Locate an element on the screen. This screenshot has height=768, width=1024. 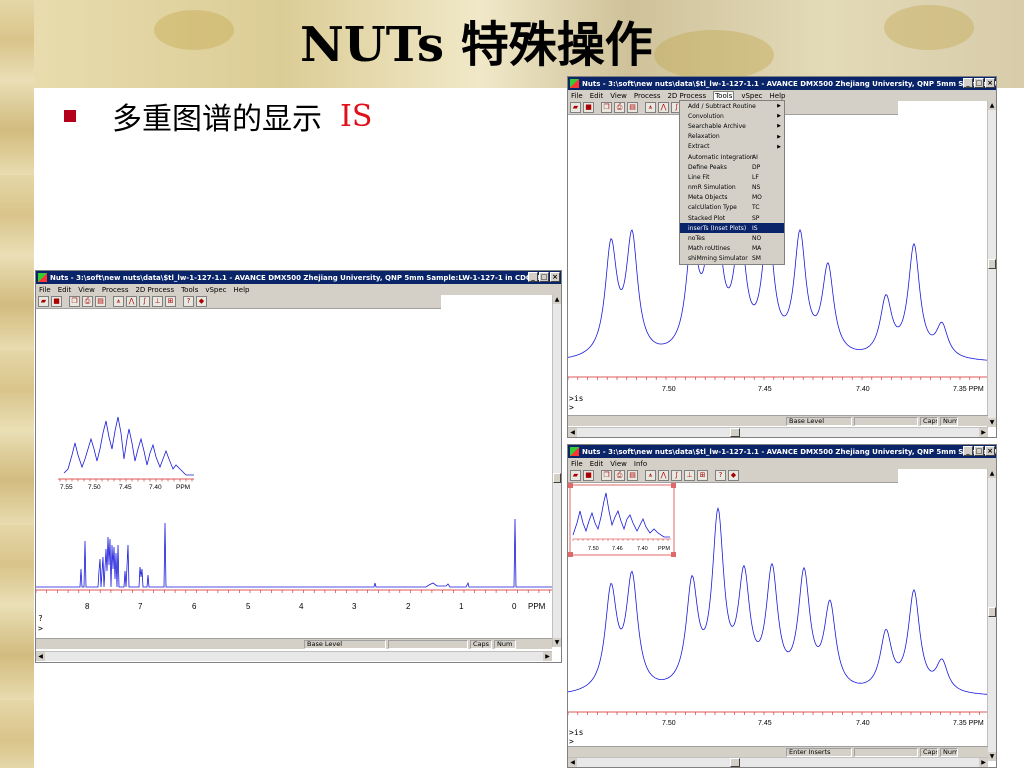
menu-item-stacked-plot: Stacked Plot SP is located at coordinates (732, 218).